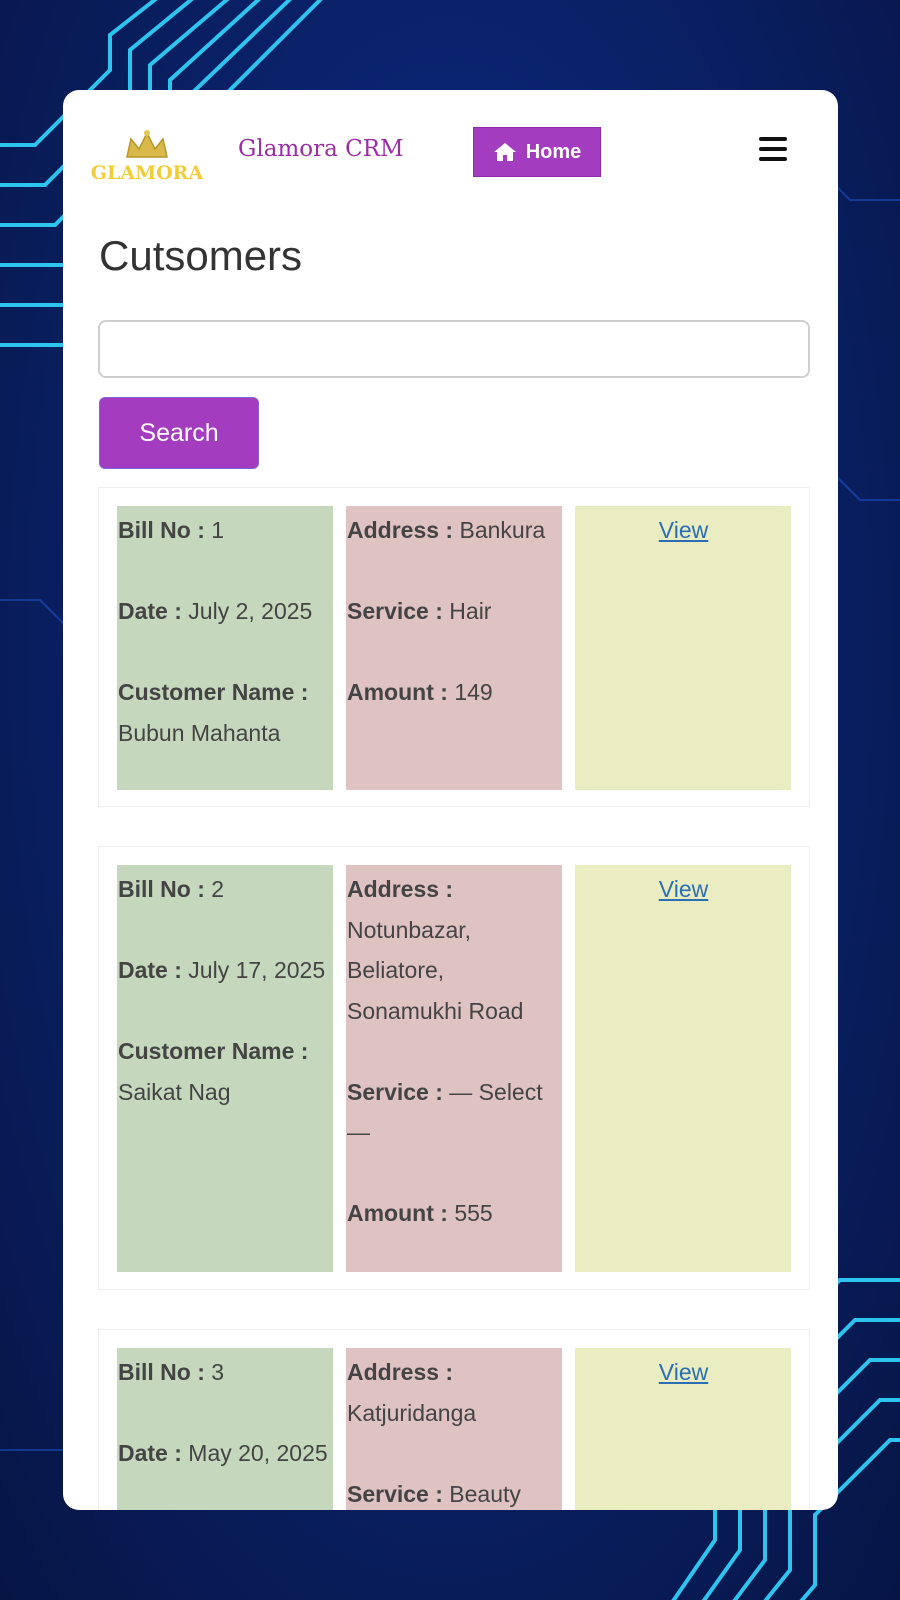 The image size is (900, 1600). I want to click on search-input, so click(454, 349).